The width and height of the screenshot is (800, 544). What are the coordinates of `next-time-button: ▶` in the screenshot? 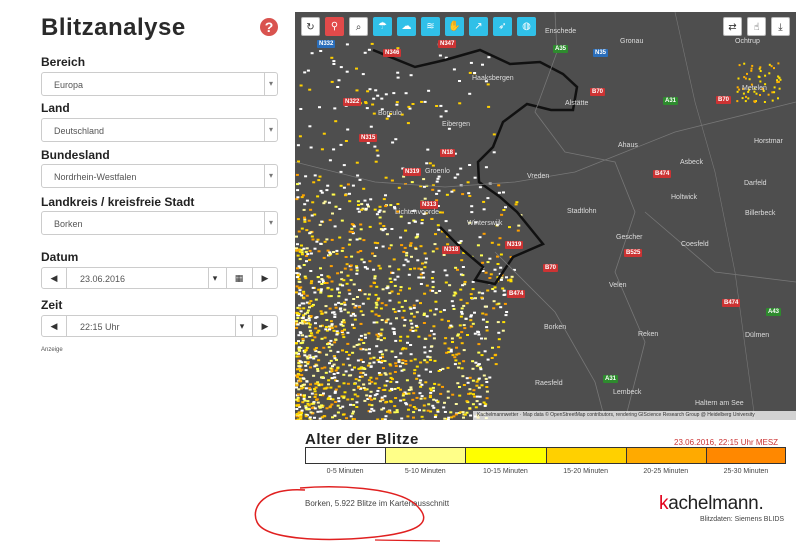 It's located at (264, 326).